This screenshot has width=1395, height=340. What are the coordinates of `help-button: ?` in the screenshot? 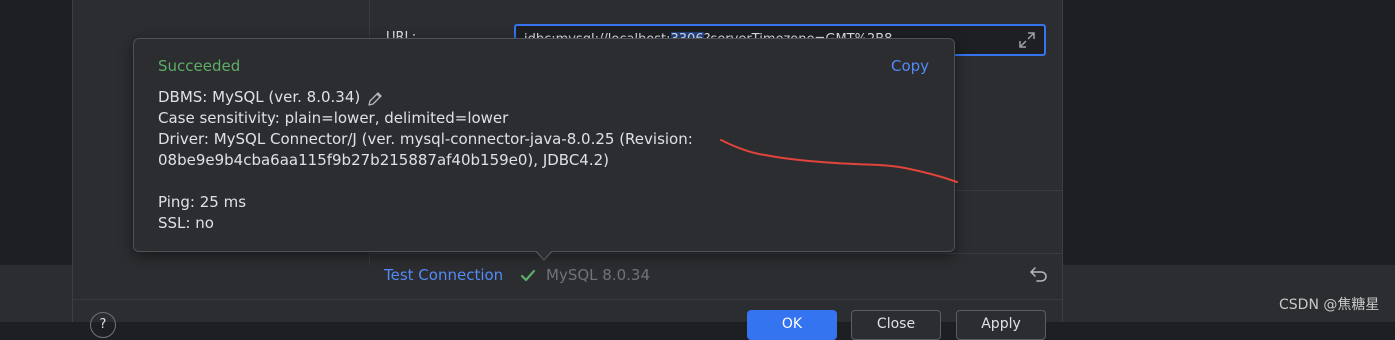 It's located at (103, 325).